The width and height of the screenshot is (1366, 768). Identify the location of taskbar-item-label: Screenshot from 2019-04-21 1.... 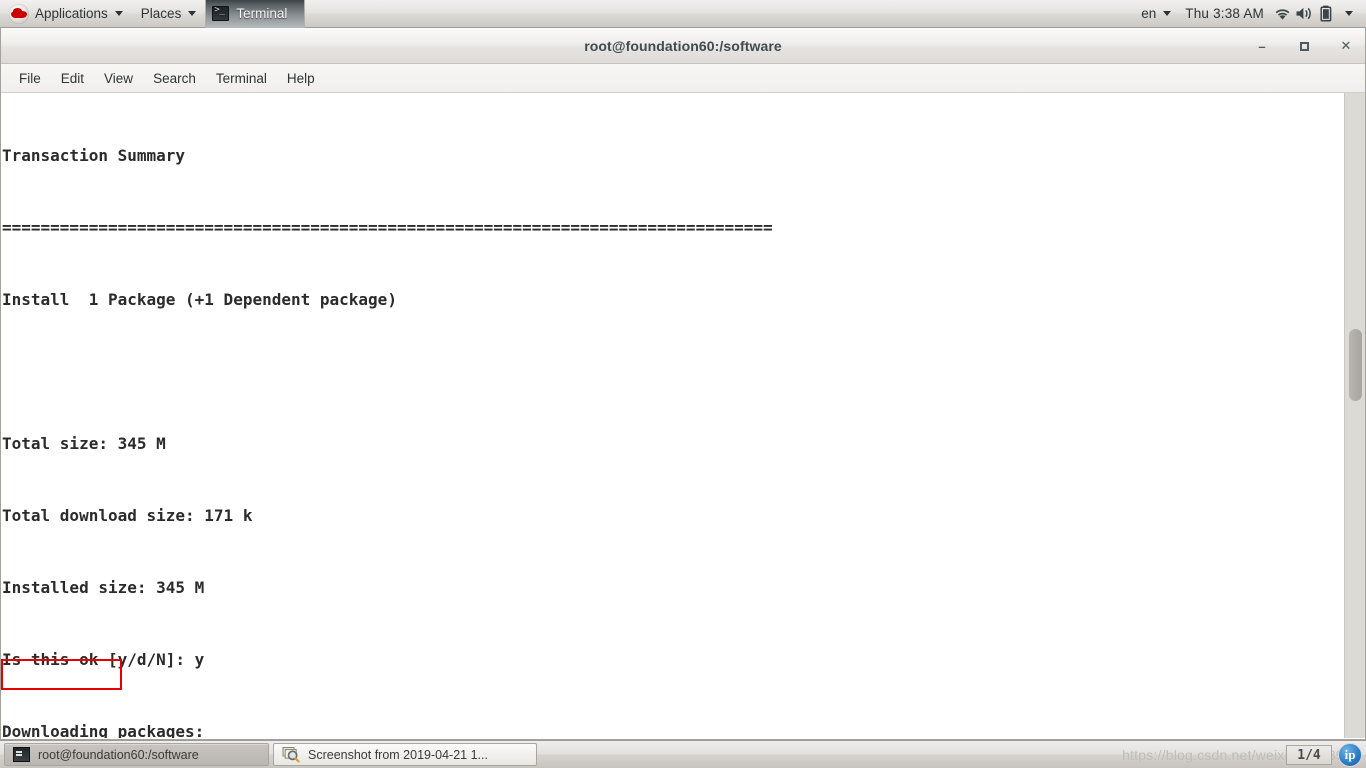
(398, 754).